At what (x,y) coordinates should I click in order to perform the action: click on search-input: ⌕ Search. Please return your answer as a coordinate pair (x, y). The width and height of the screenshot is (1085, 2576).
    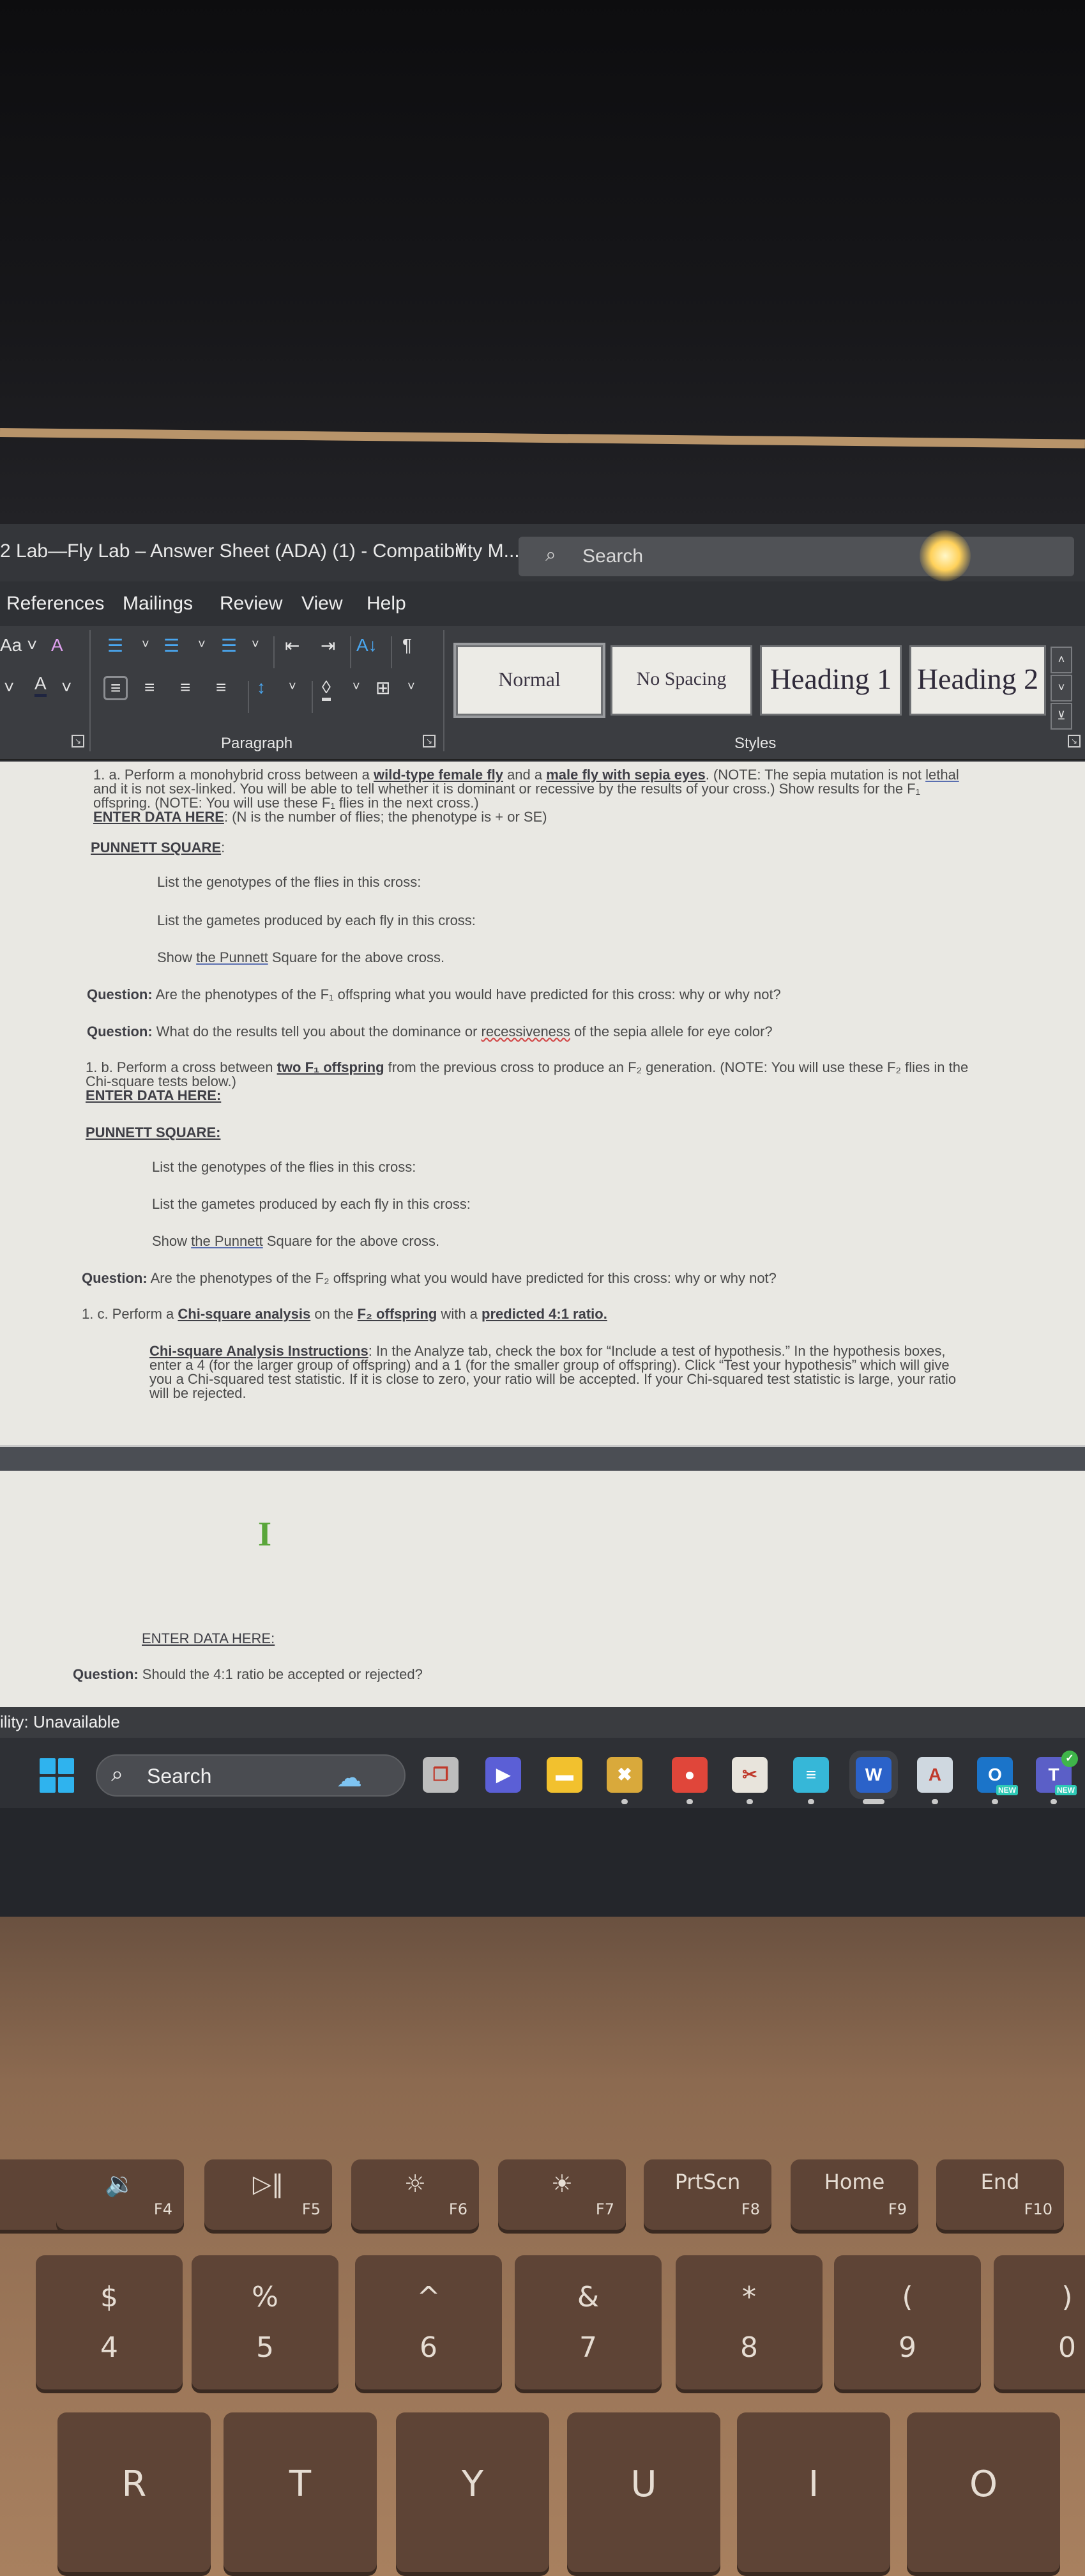
    Looking at the image, I should click on (796, 556).